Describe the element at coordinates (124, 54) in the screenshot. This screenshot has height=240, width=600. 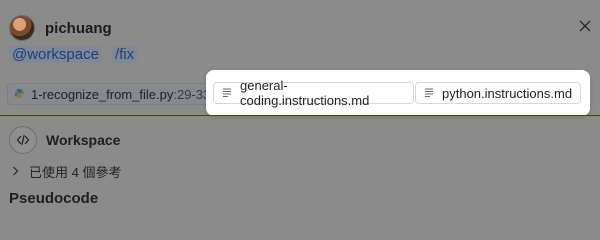
I see `fix-command-token: /fix` at that location.